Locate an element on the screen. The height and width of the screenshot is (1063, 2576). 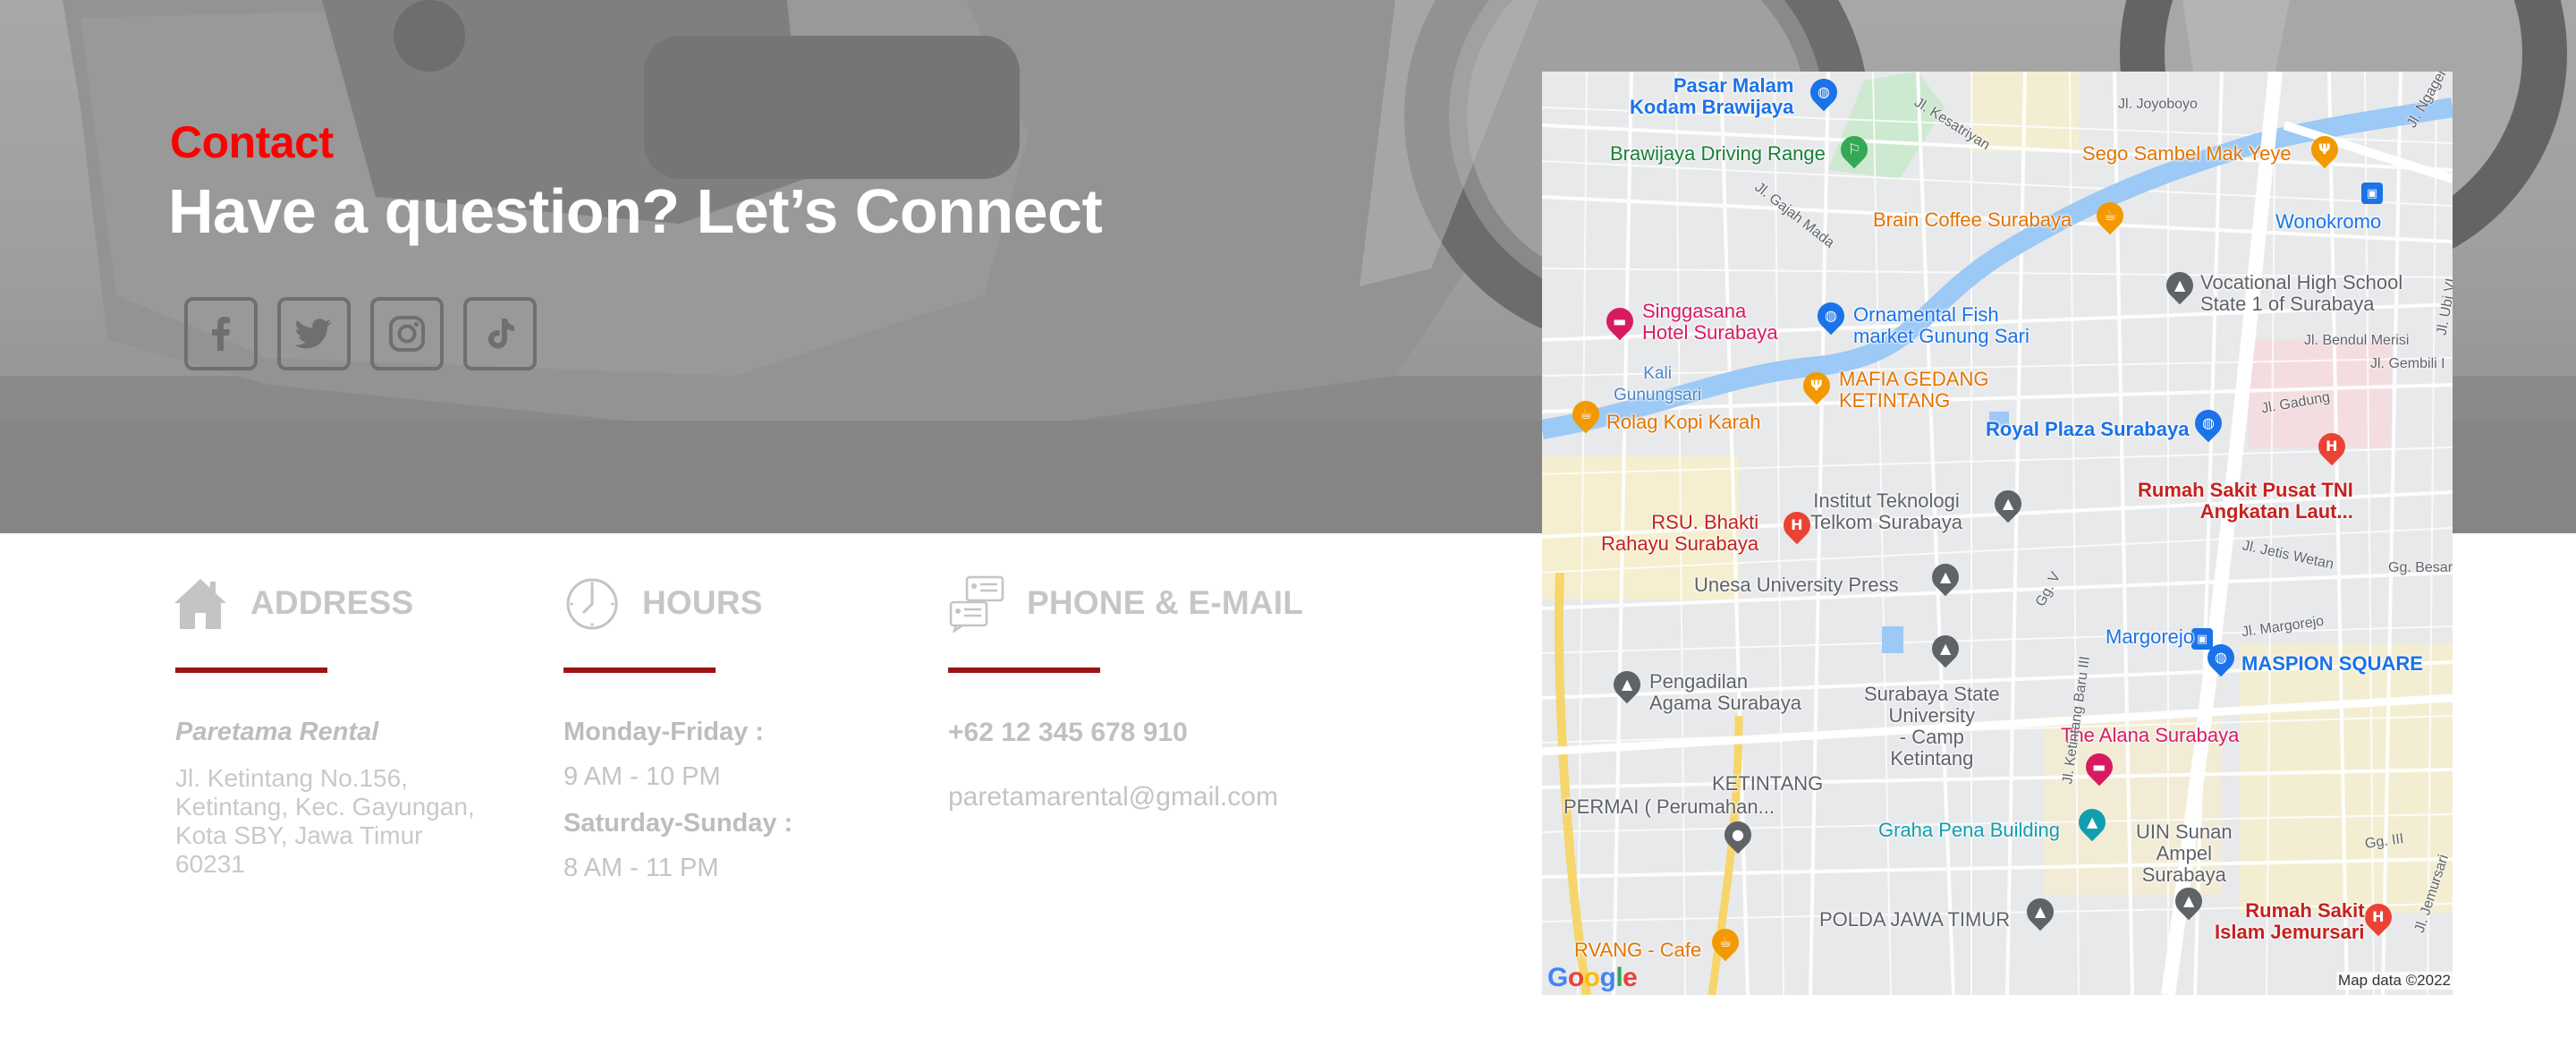
facebook-icon is located at coordinates (221, 334).